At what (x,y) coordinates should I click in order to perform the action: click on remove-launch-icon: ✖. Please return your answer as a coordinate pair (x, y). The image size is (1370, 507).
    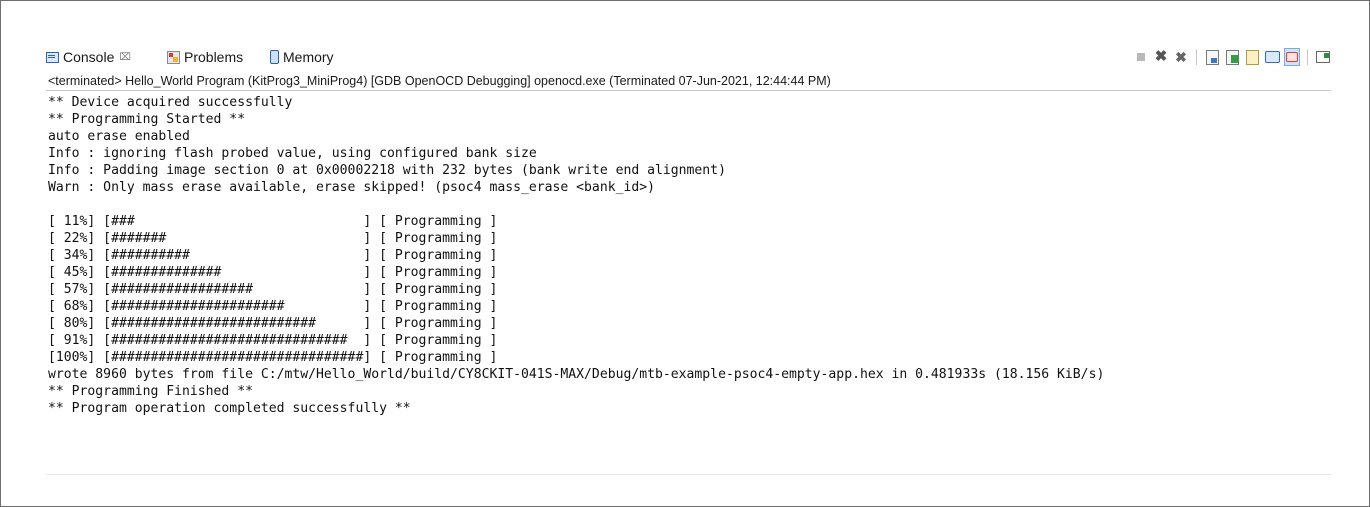
    Looking at the image, I should click on (1161, 57).